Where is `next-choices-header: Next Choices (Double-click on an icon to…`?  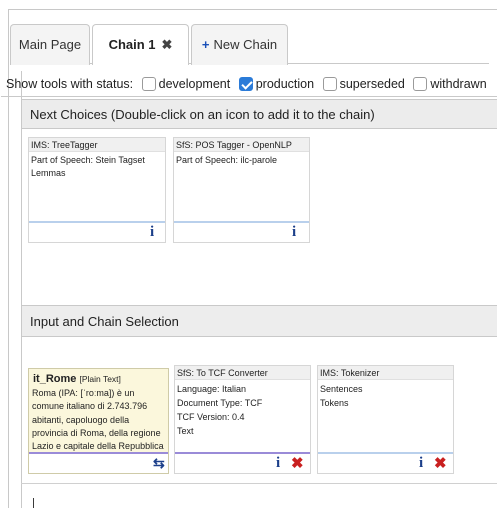
next-choices-header: Next Choices (Double-click on an icon to… is located at coordinates (259, 114).